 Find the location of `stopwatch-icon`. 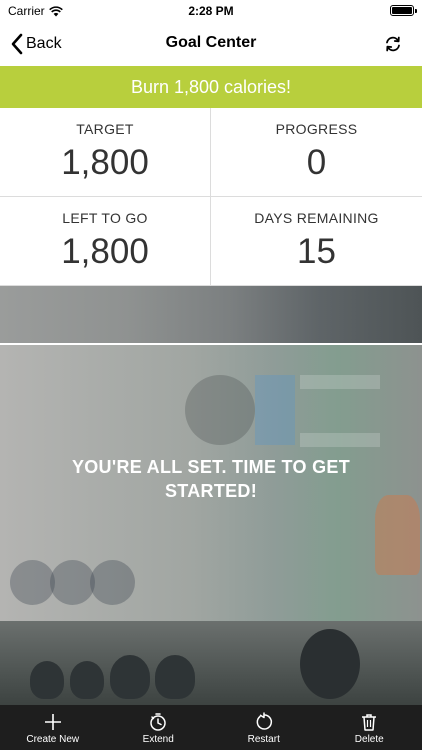

stopwatch-icon is located at coordinates (158, 722).